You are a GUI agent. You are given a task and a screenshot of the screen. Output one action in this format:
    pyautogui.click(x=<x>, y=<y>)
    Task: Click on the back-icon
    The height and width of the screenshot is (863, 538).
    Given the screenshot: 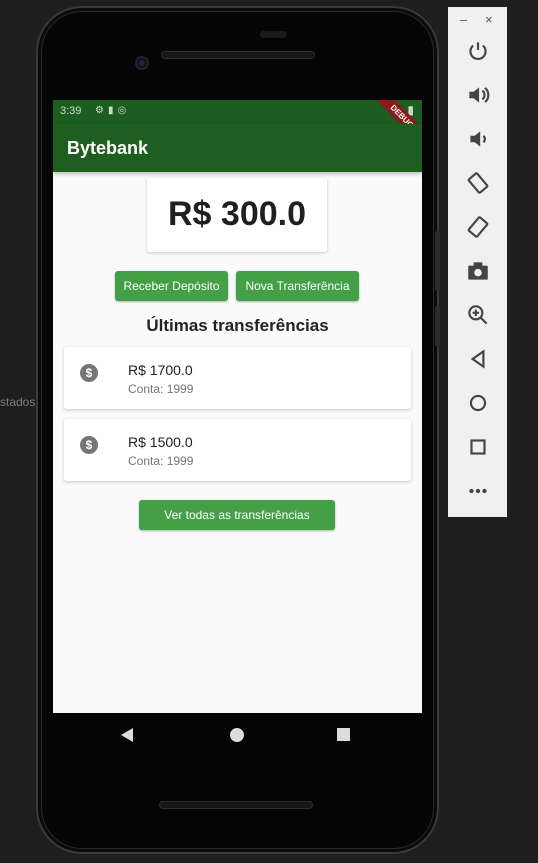 What is the action you would take?
    pyautogui.click(x=478, y=359)
    